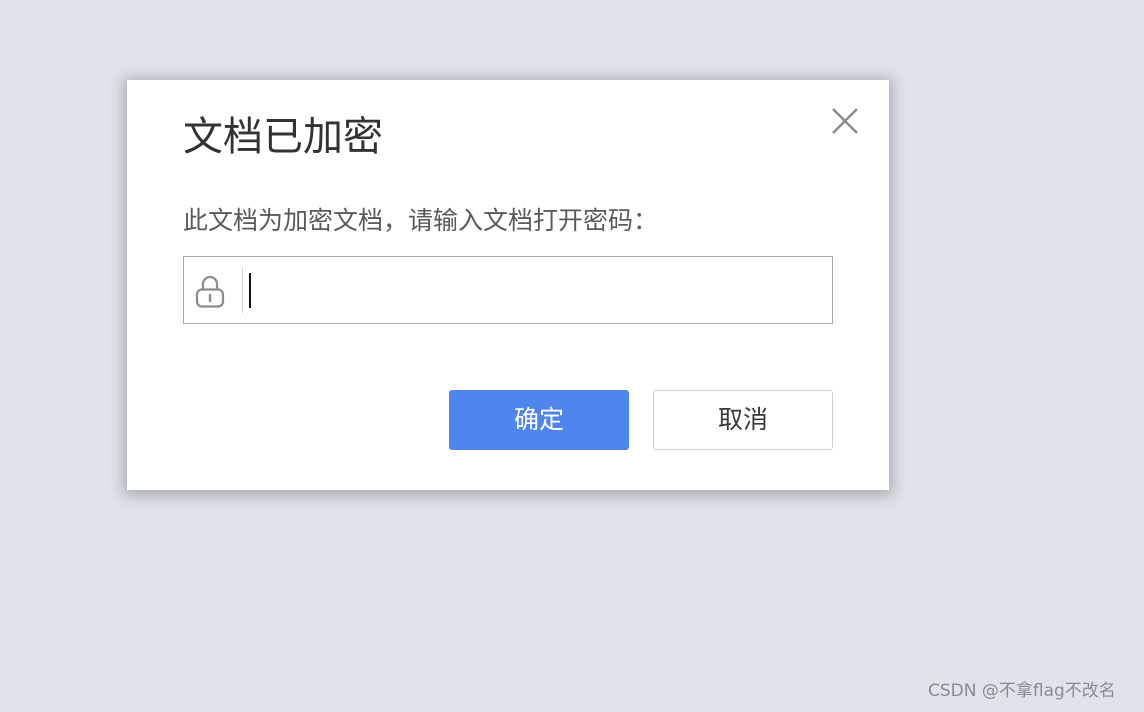 The image size is (1144, 712). I want to click on password-field, so click(508, 290).